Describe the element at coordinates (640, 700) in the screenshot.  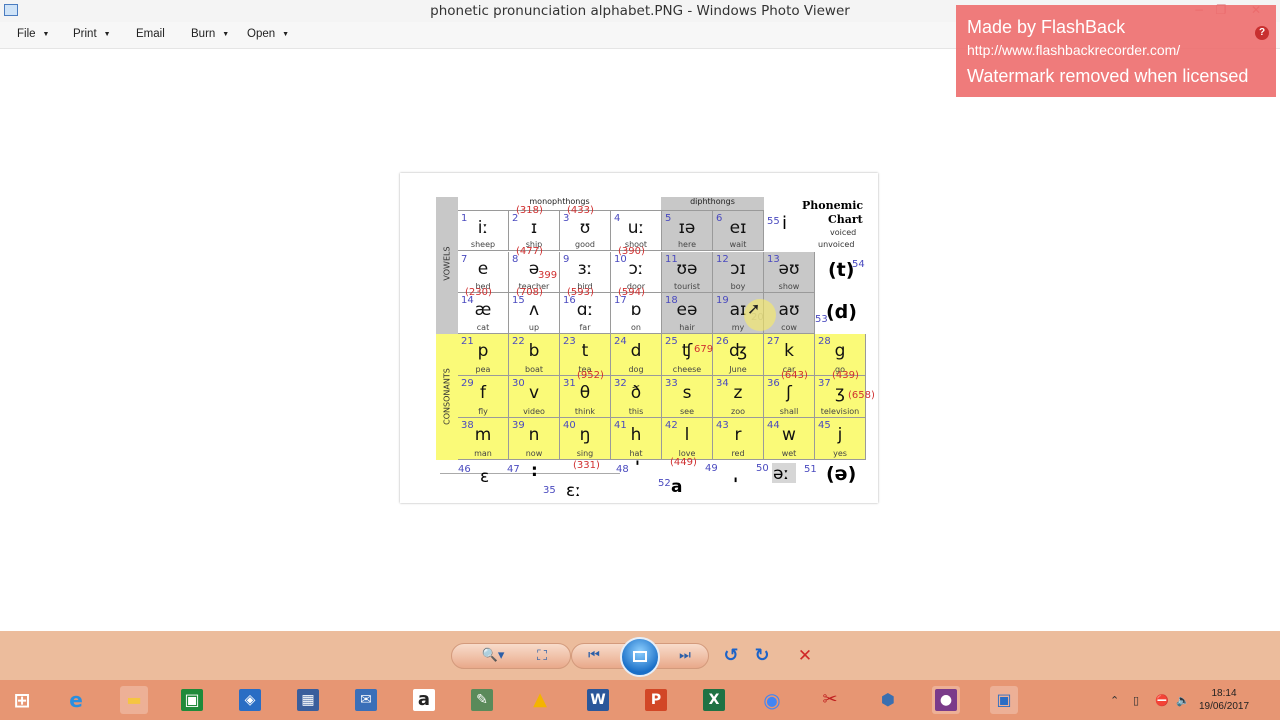
I see `taskbar: ⊞ e ▬ ▣ ◈ ▦ ✉ a ✎ ▲ W P X ◉ ✂ ⬢ ● ▣ ⌃ ▯ ⛔ 🔈` at that location.